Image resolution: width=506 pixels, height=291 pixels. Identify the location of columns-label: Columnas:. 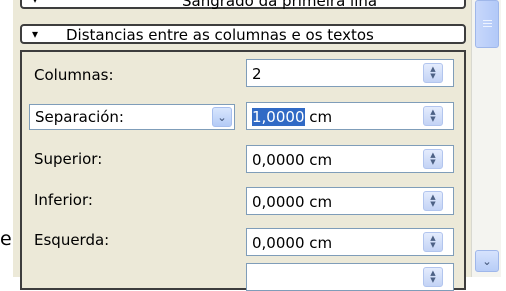
(74, 75).